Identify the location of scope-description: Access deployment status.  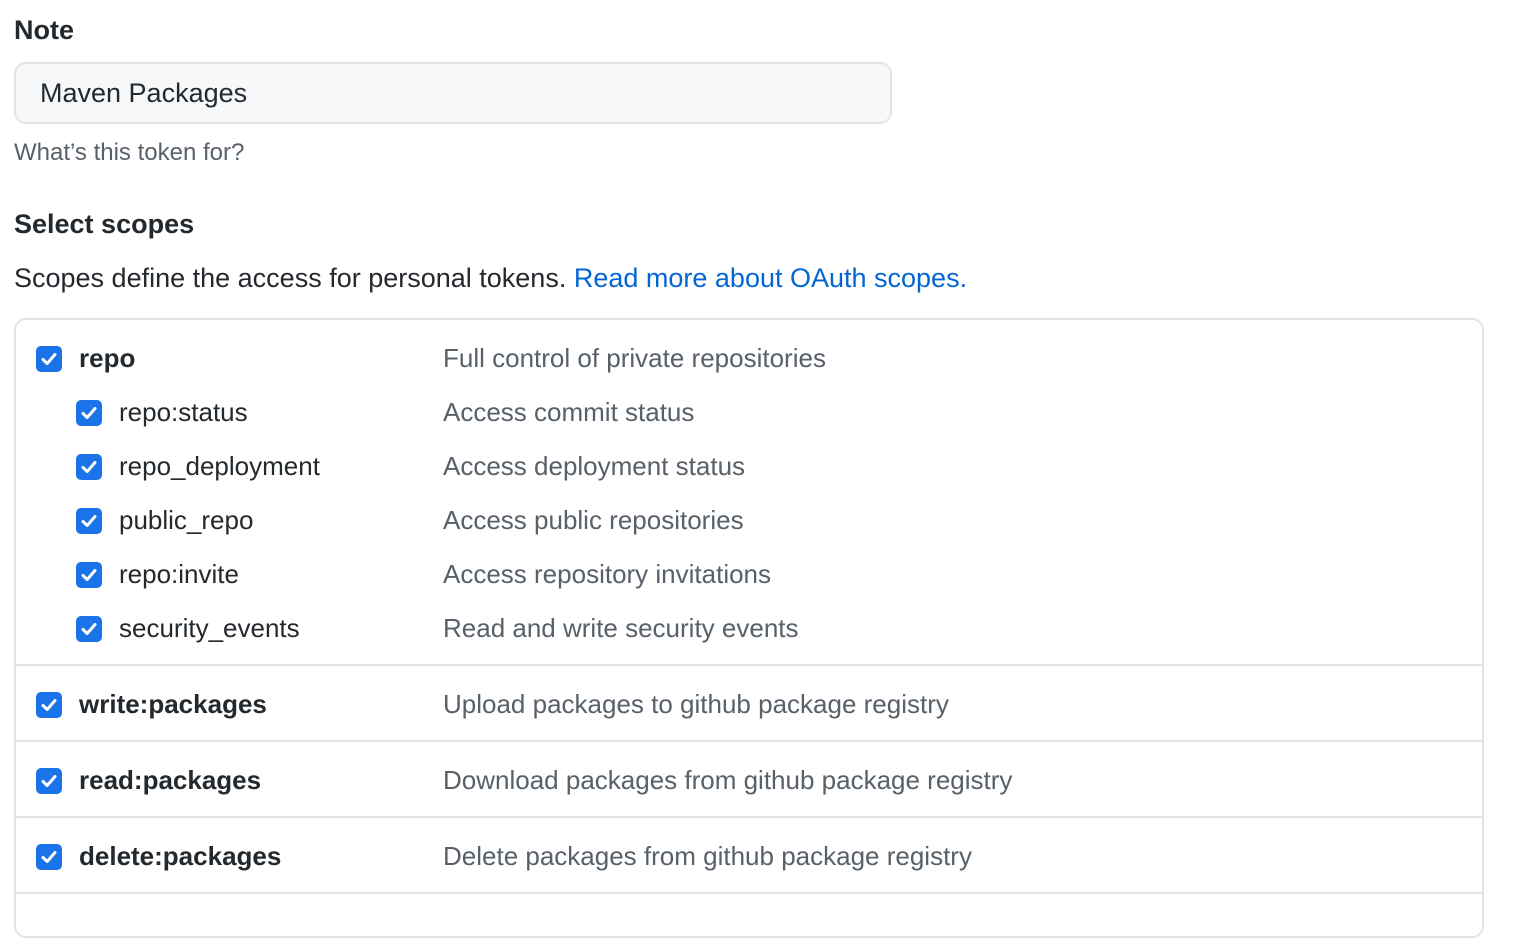
(594, 466).